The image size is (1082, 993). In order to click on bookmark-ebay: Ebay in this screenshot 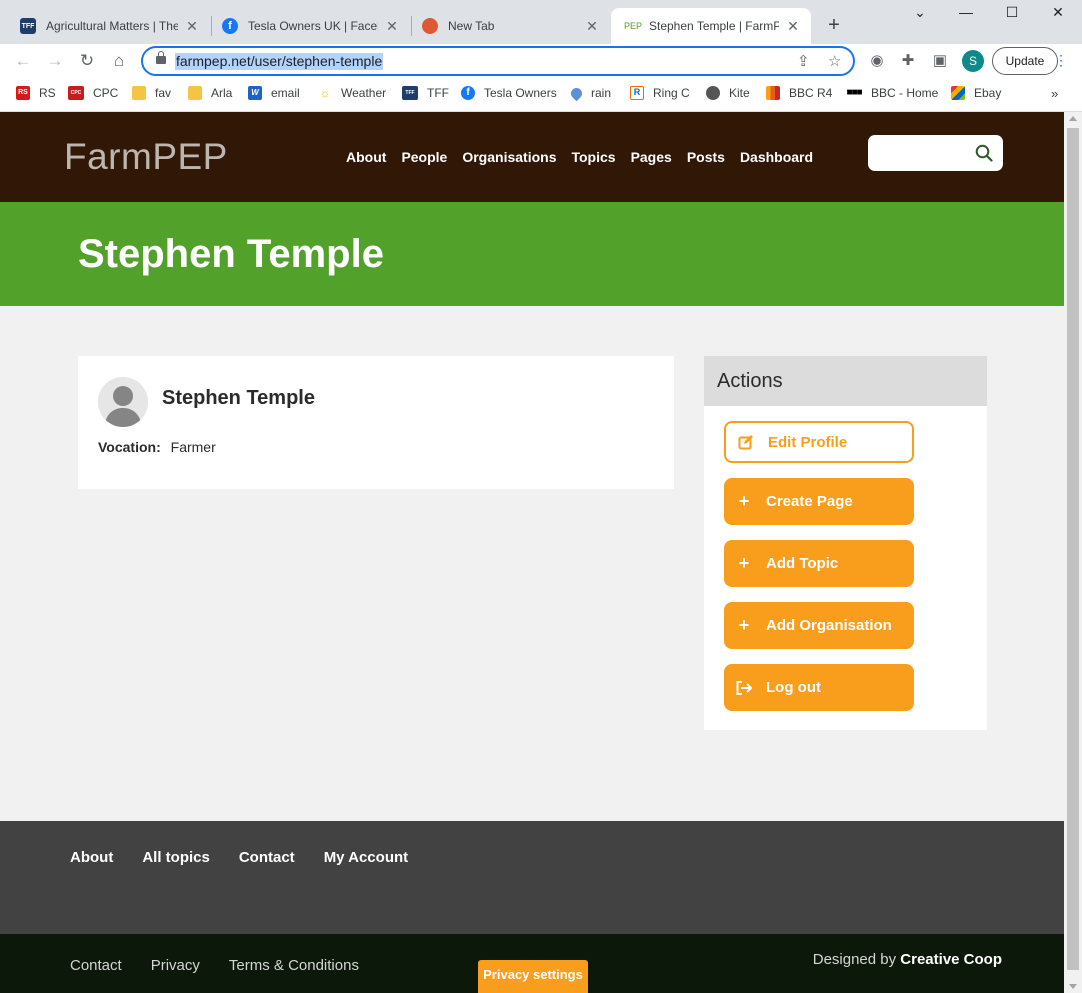, I will do `click(976, 93)`.